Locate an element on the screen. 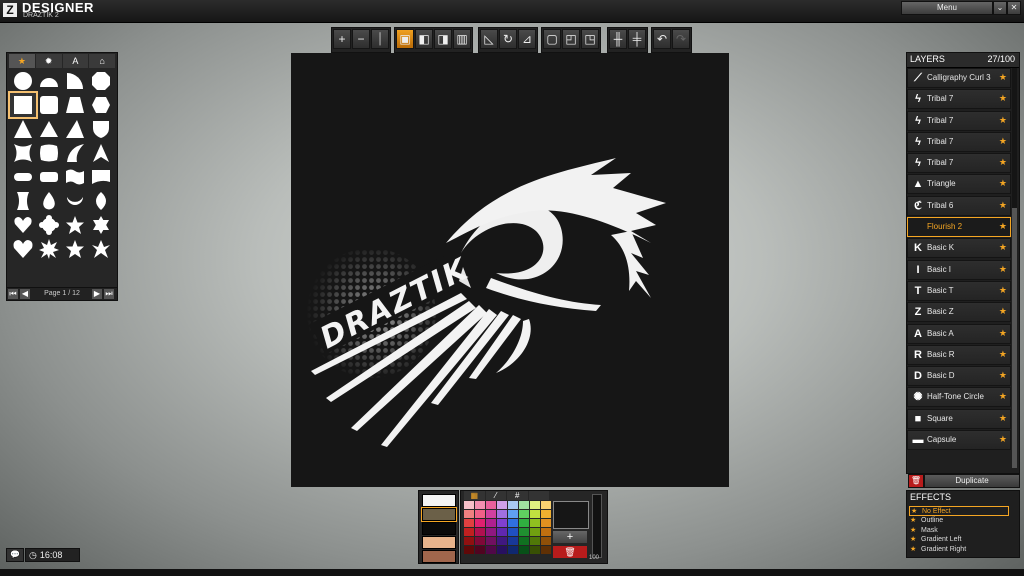 The width and height of the screenshot is (1024, 576). effect-item: ★ No Effect is located at coordinates (959, 511).